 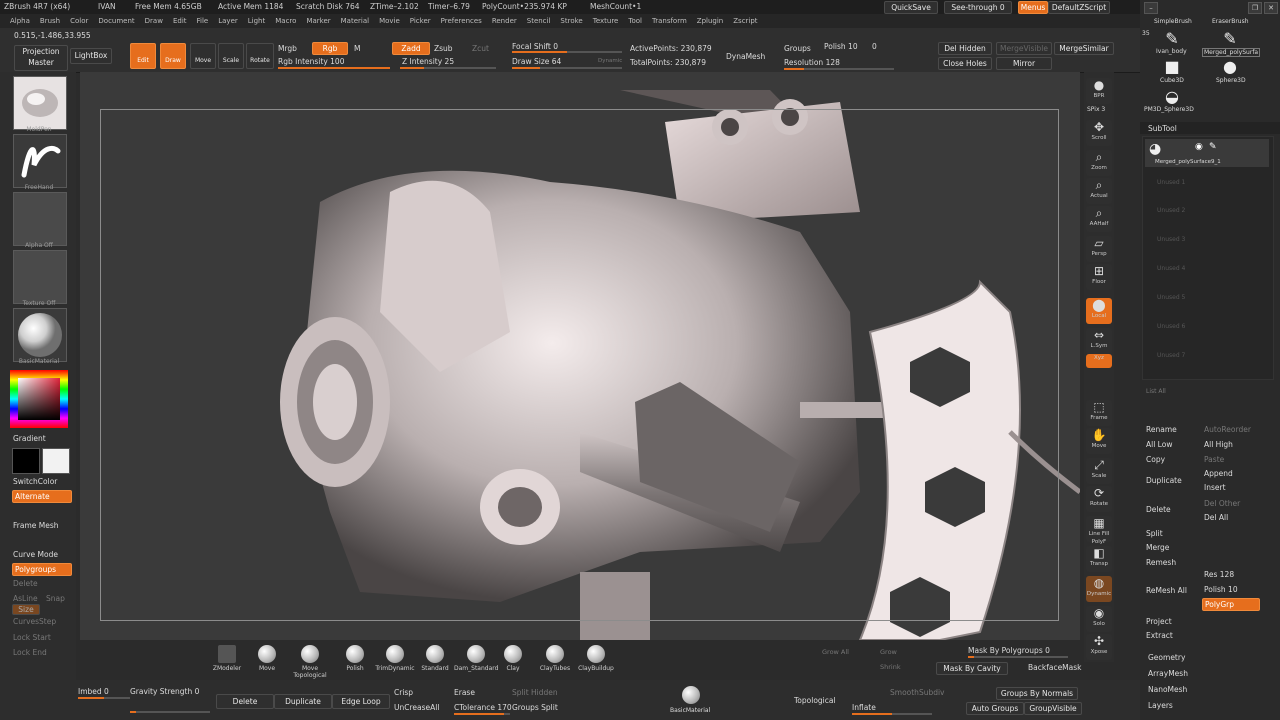 What do you see at coordinates (311, 61) in the screenshot?
I see `rgb-intensity-slider: Rgb Intensity 100` at bounding box center [311, 61].